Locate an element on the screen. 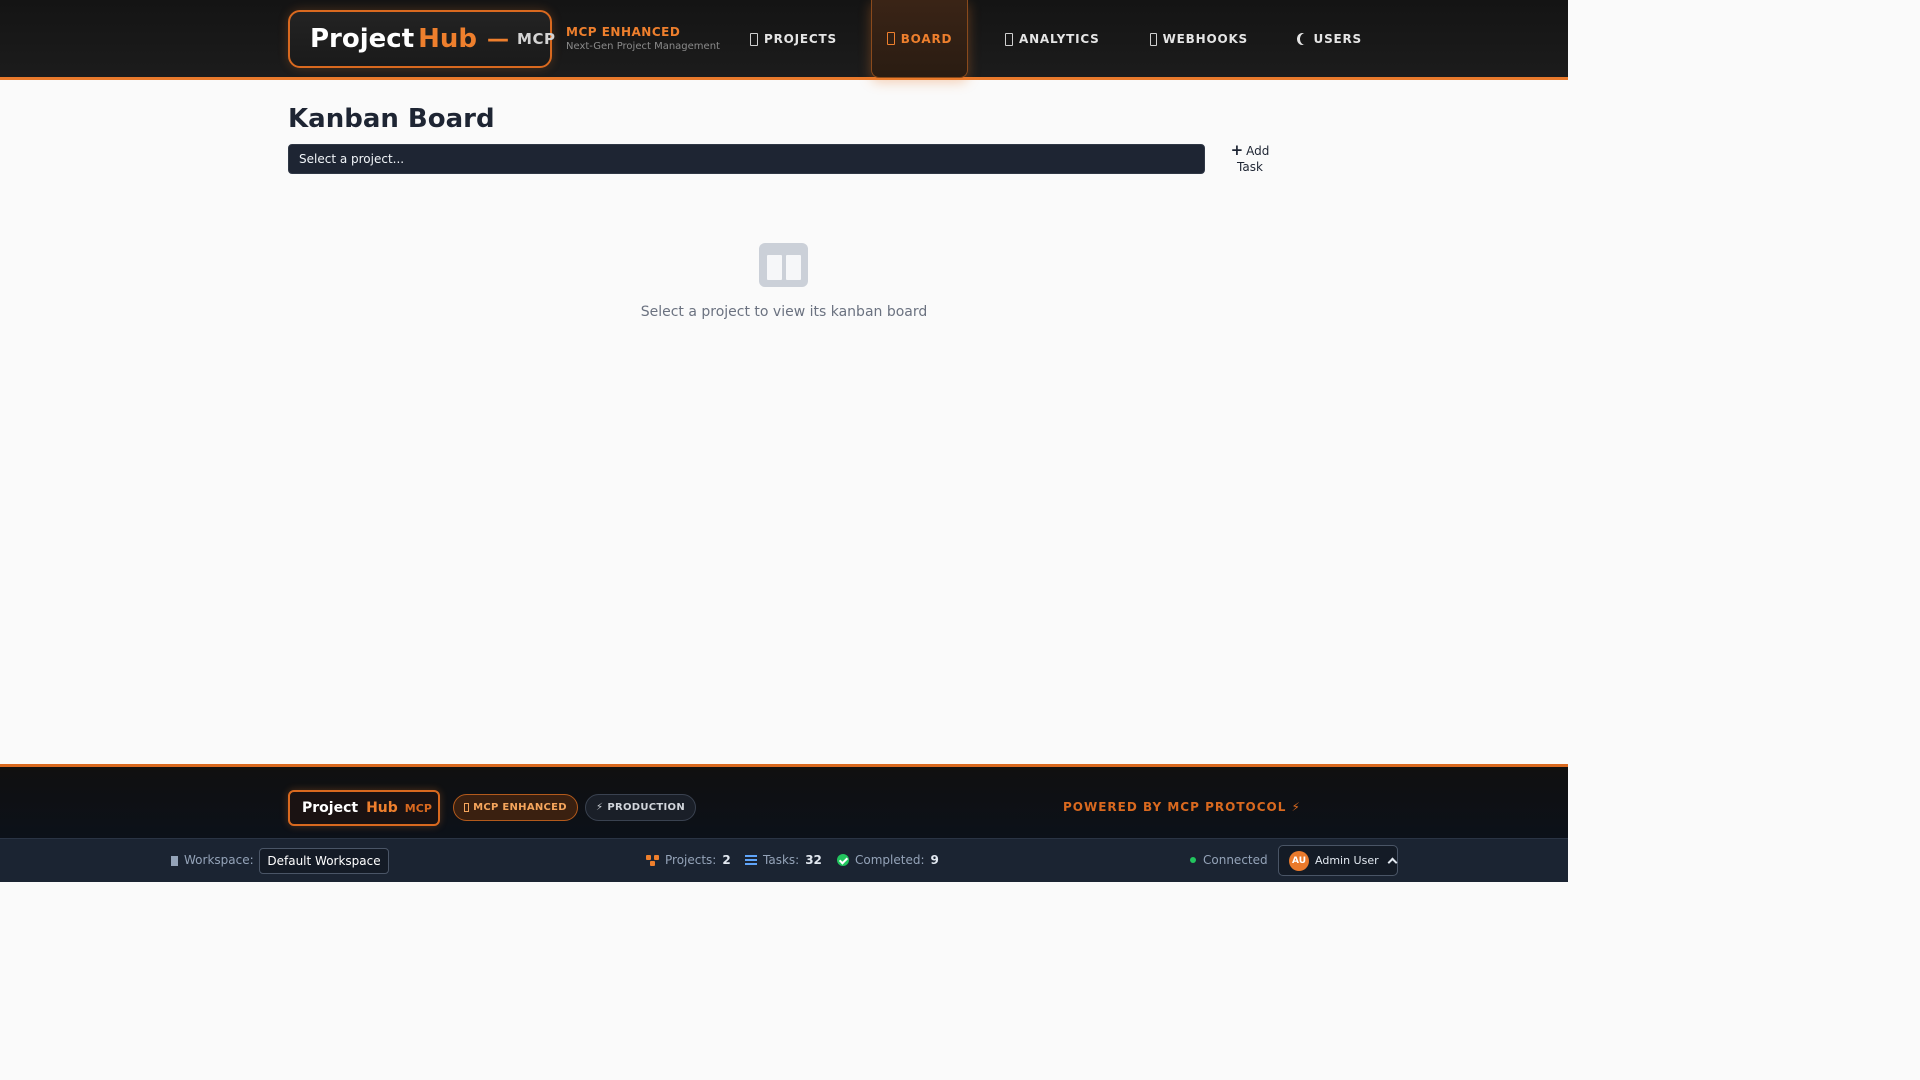 Image resolution: width=1920 pixels, height=1080 pixels. stat-tasks-label: Tasks: is located at coordinates (781, 860).